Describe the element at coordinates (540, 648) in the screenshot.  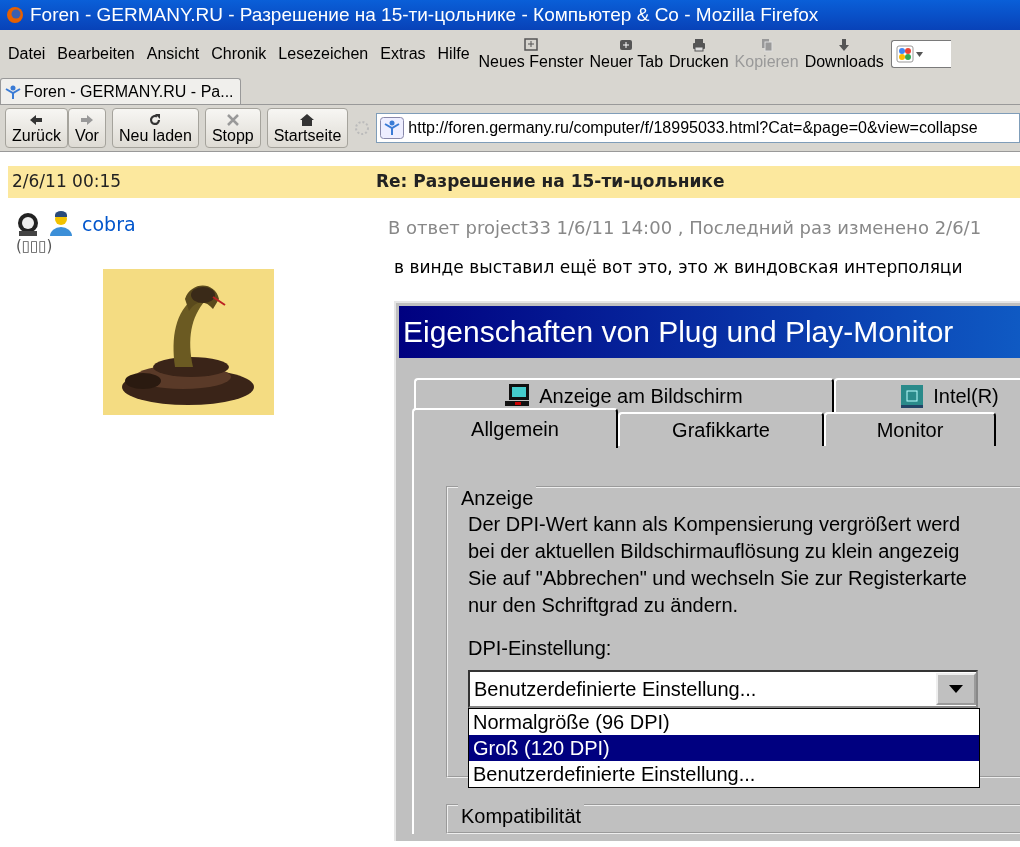
I see `field-label: DPI-Einstellung:` at that location.